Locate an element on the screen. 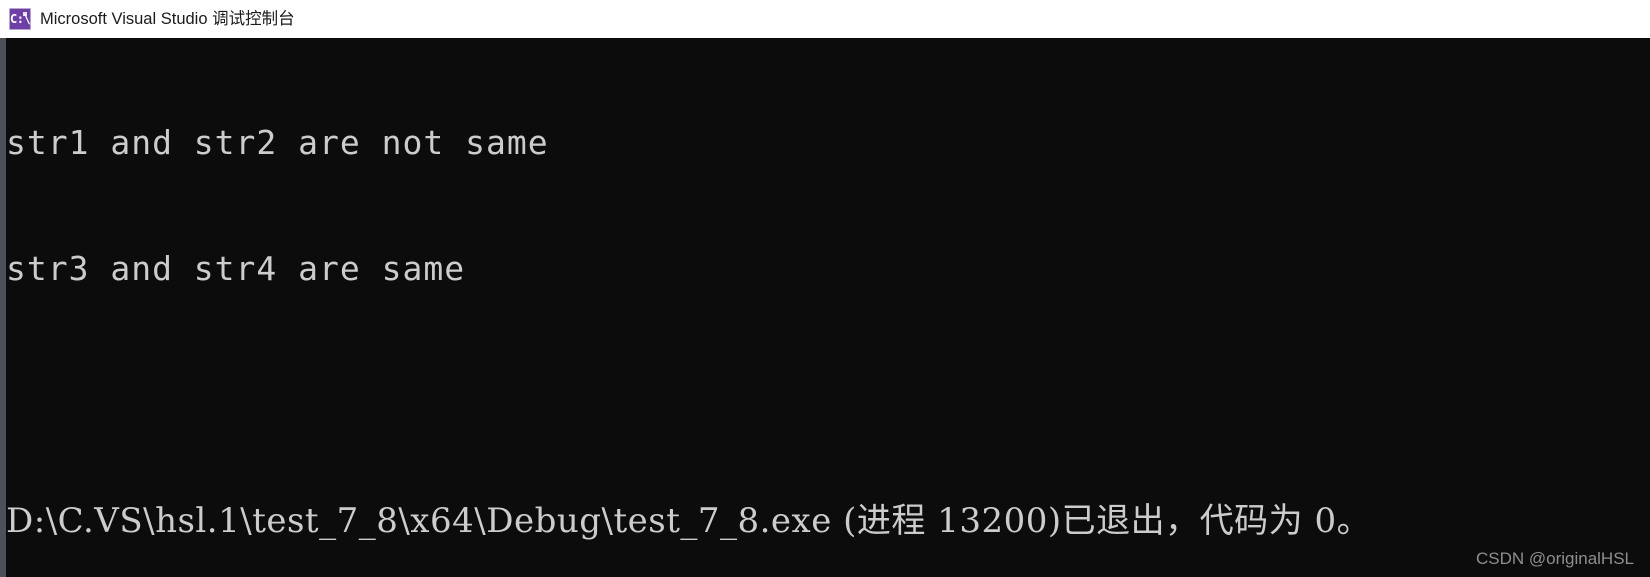 The image size is (1650, 577). watermark-label: CSDN @originalHSL is located at coordinates (1554, 558).